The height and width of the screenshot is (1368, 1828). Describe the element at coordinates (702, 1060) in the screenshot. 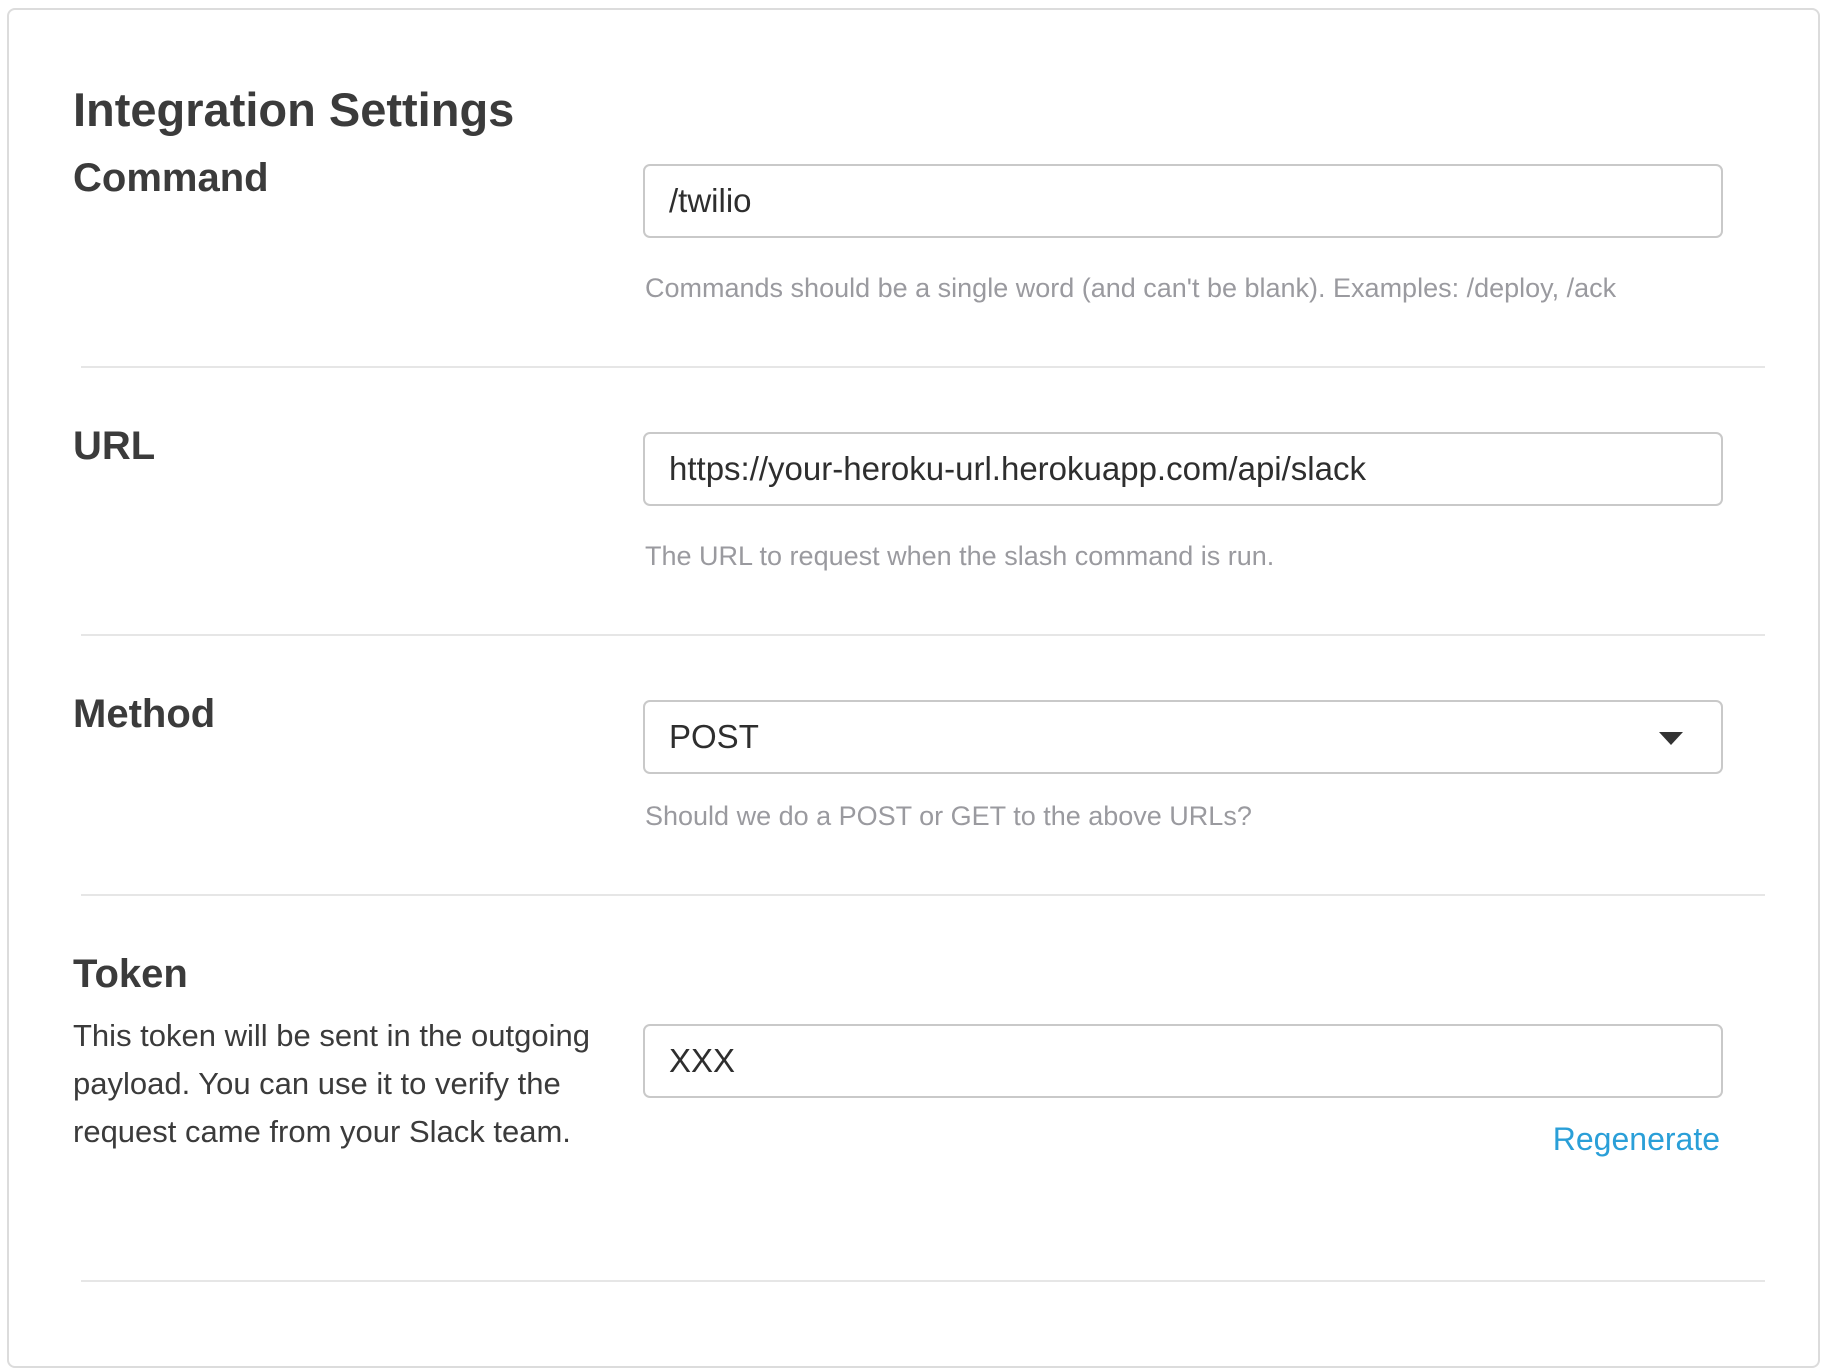

I see `token-input-value: XXX` at that location.